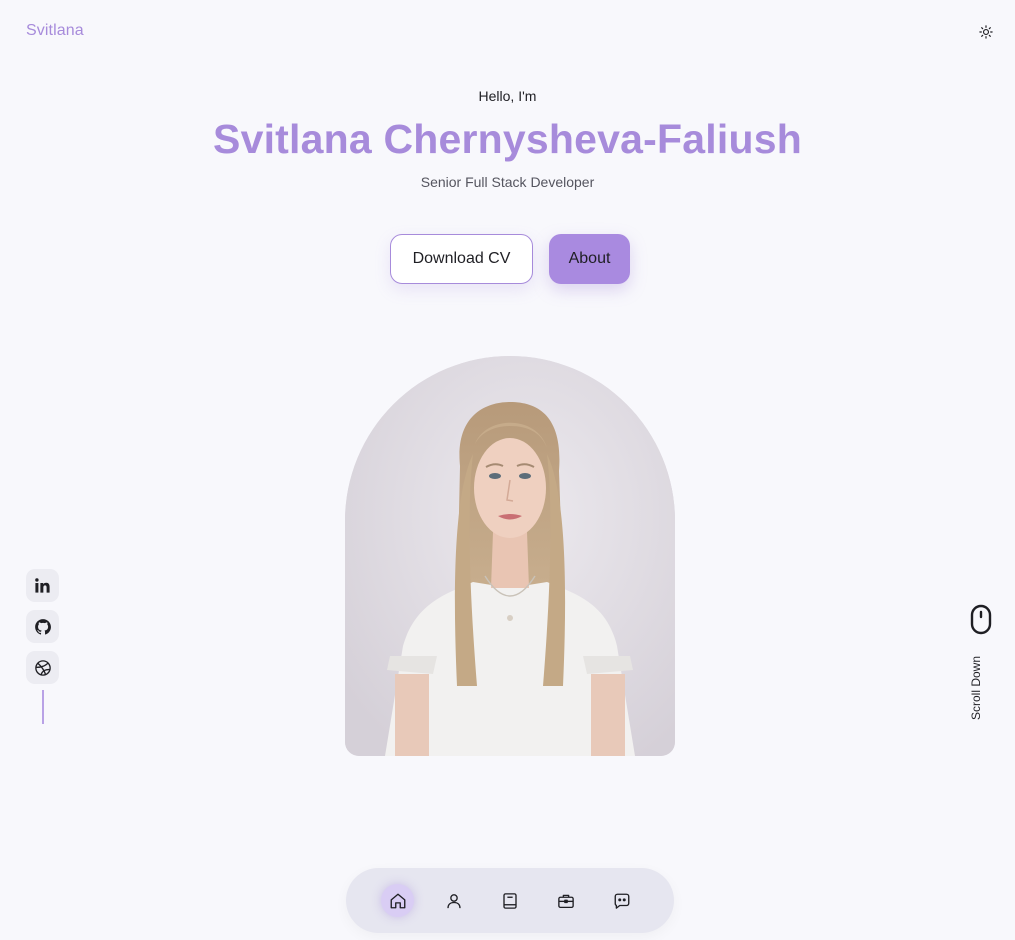 This screenshot has height=940, width=1015. What do you see at coordinates (461, 259) in the screenshot?
I see `download-cv-button: Download CV` at bounding box center [461, 259].